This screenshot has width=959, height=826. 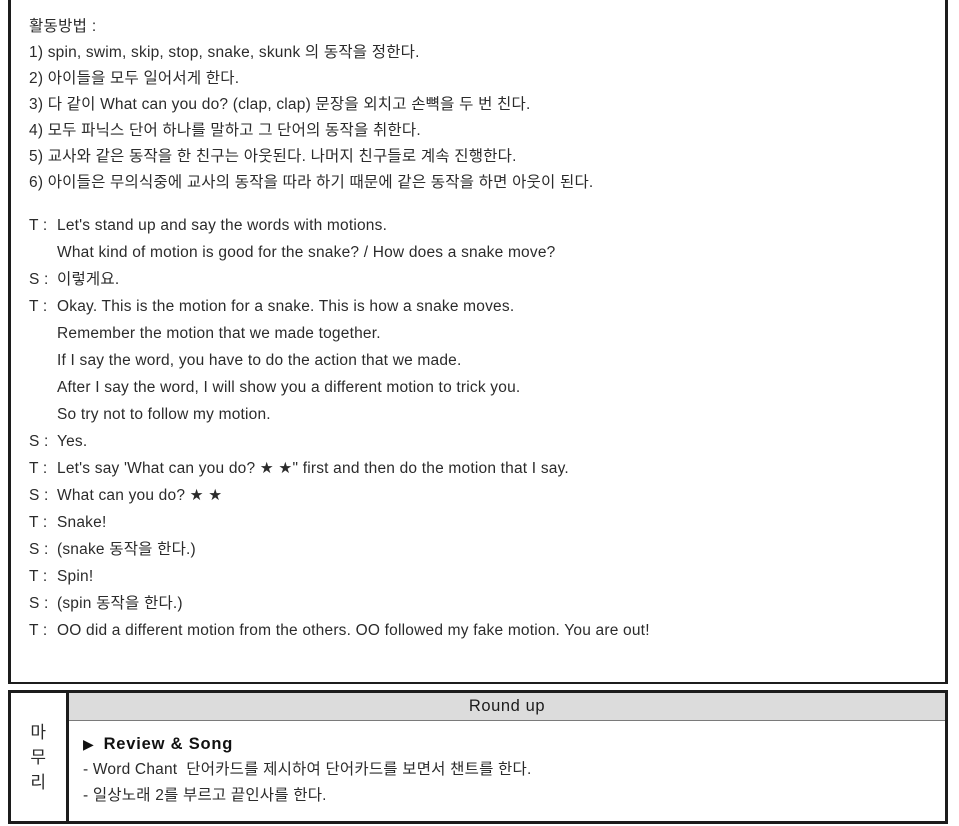 I want to click on roundup-activity-heading-label: Review & Song, so click(x=168, y=744).